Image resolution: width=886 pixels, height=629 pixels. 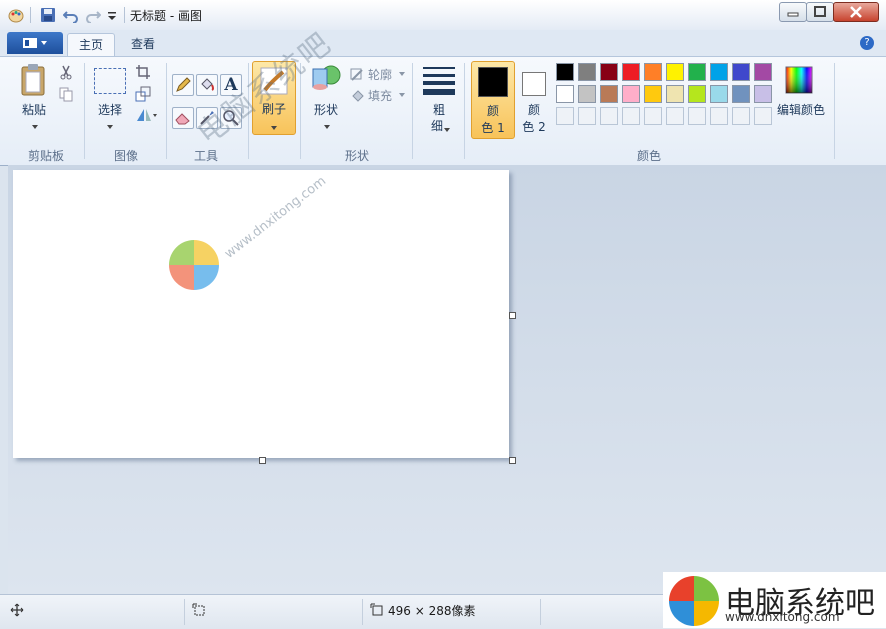 I want to click on paint-app-icon, so click(x=16, y=15).